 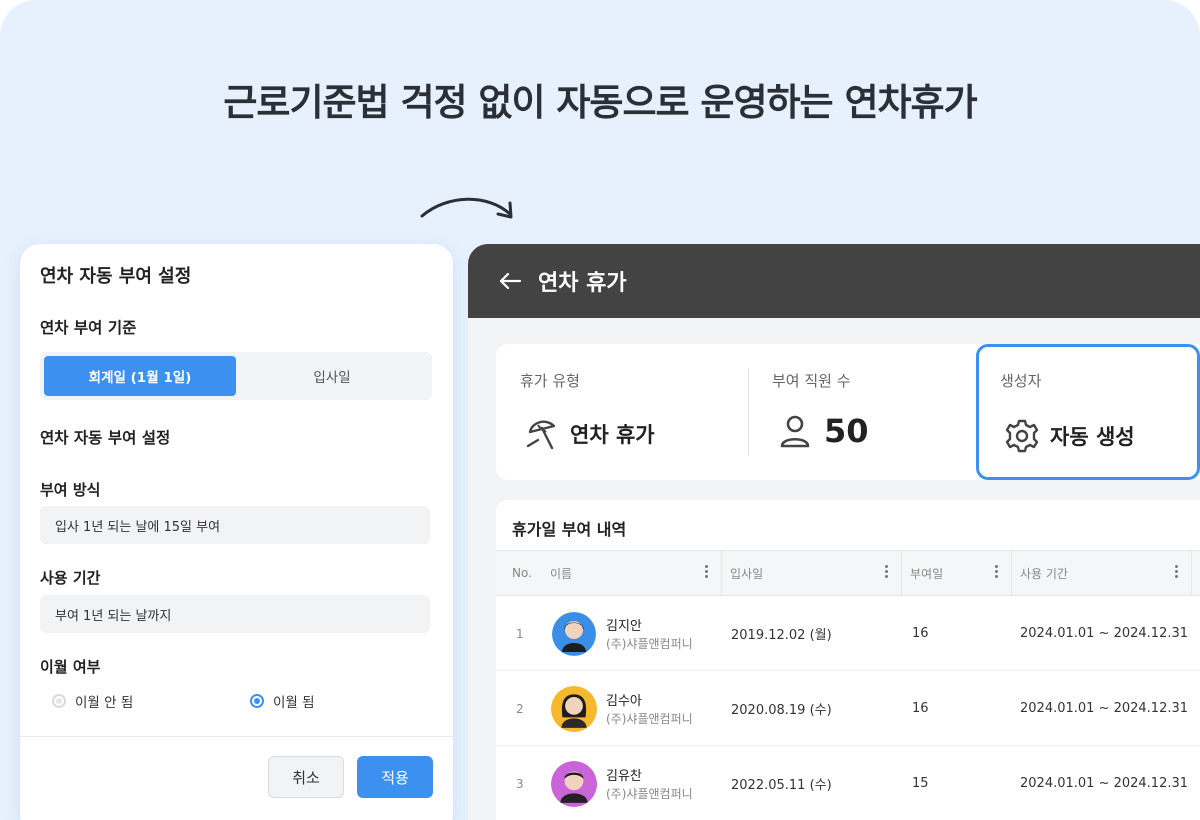 I want to click on leave-type-text: 연차 휴가, so click(x=612, y=435).